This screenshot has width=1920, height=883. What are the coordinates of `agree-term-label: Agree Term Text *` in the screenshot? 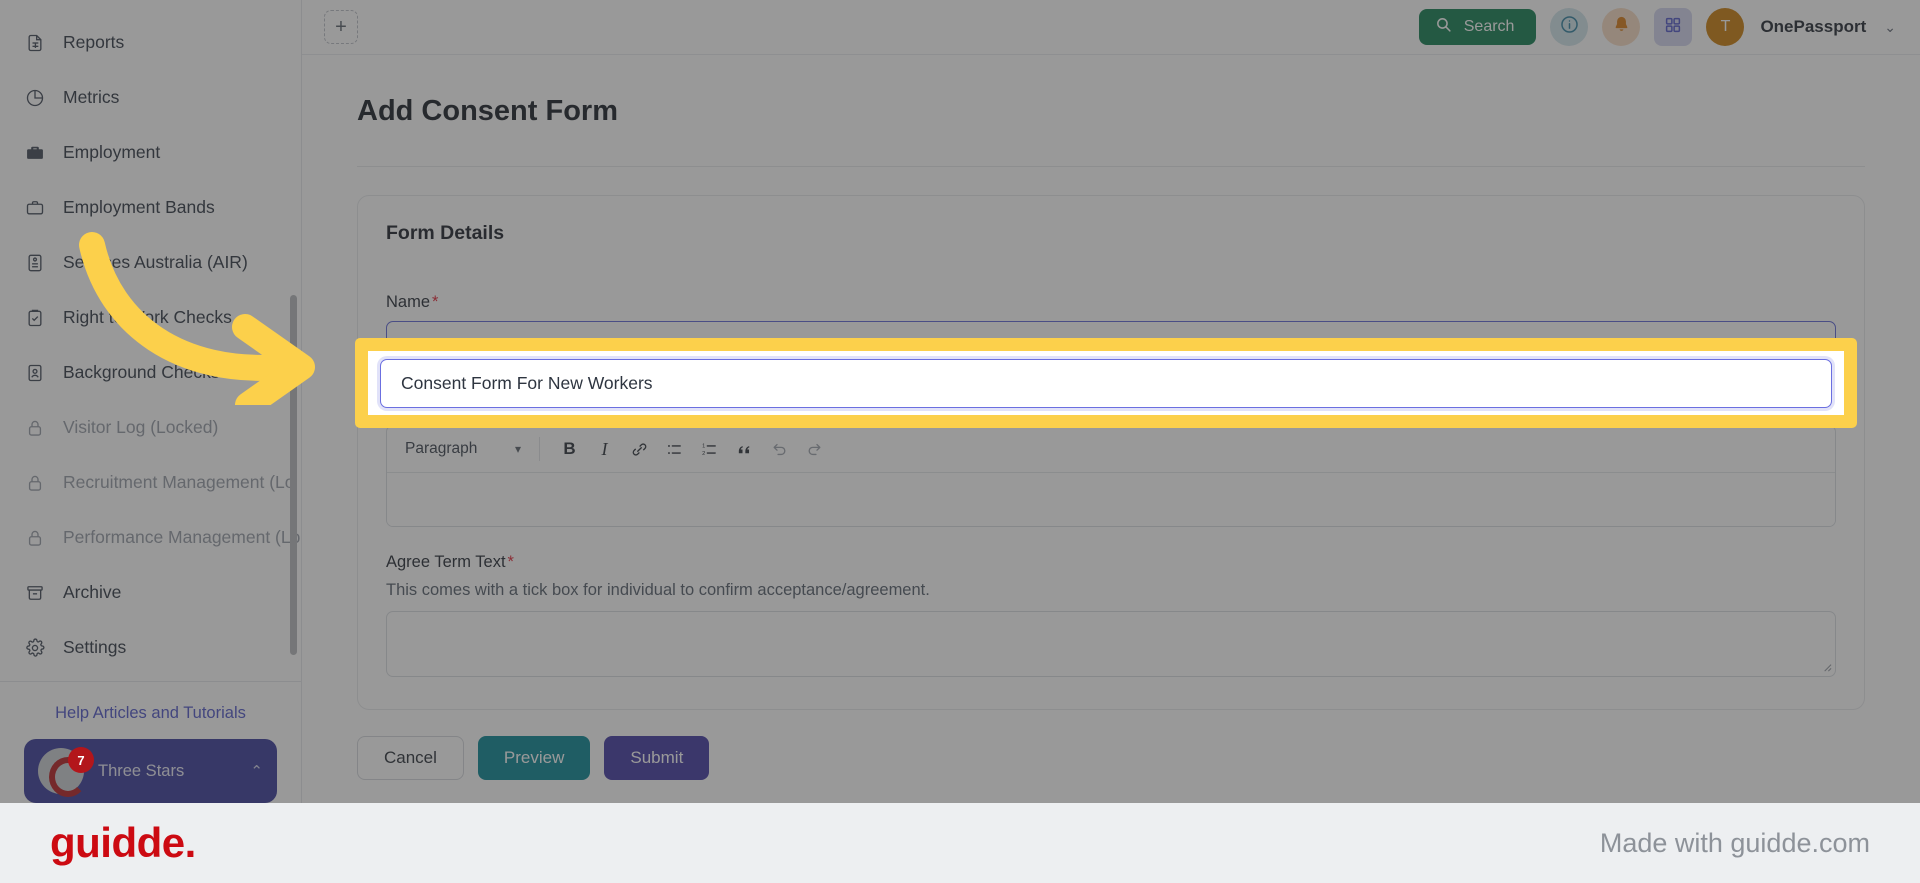 It's located at (1111, 562).